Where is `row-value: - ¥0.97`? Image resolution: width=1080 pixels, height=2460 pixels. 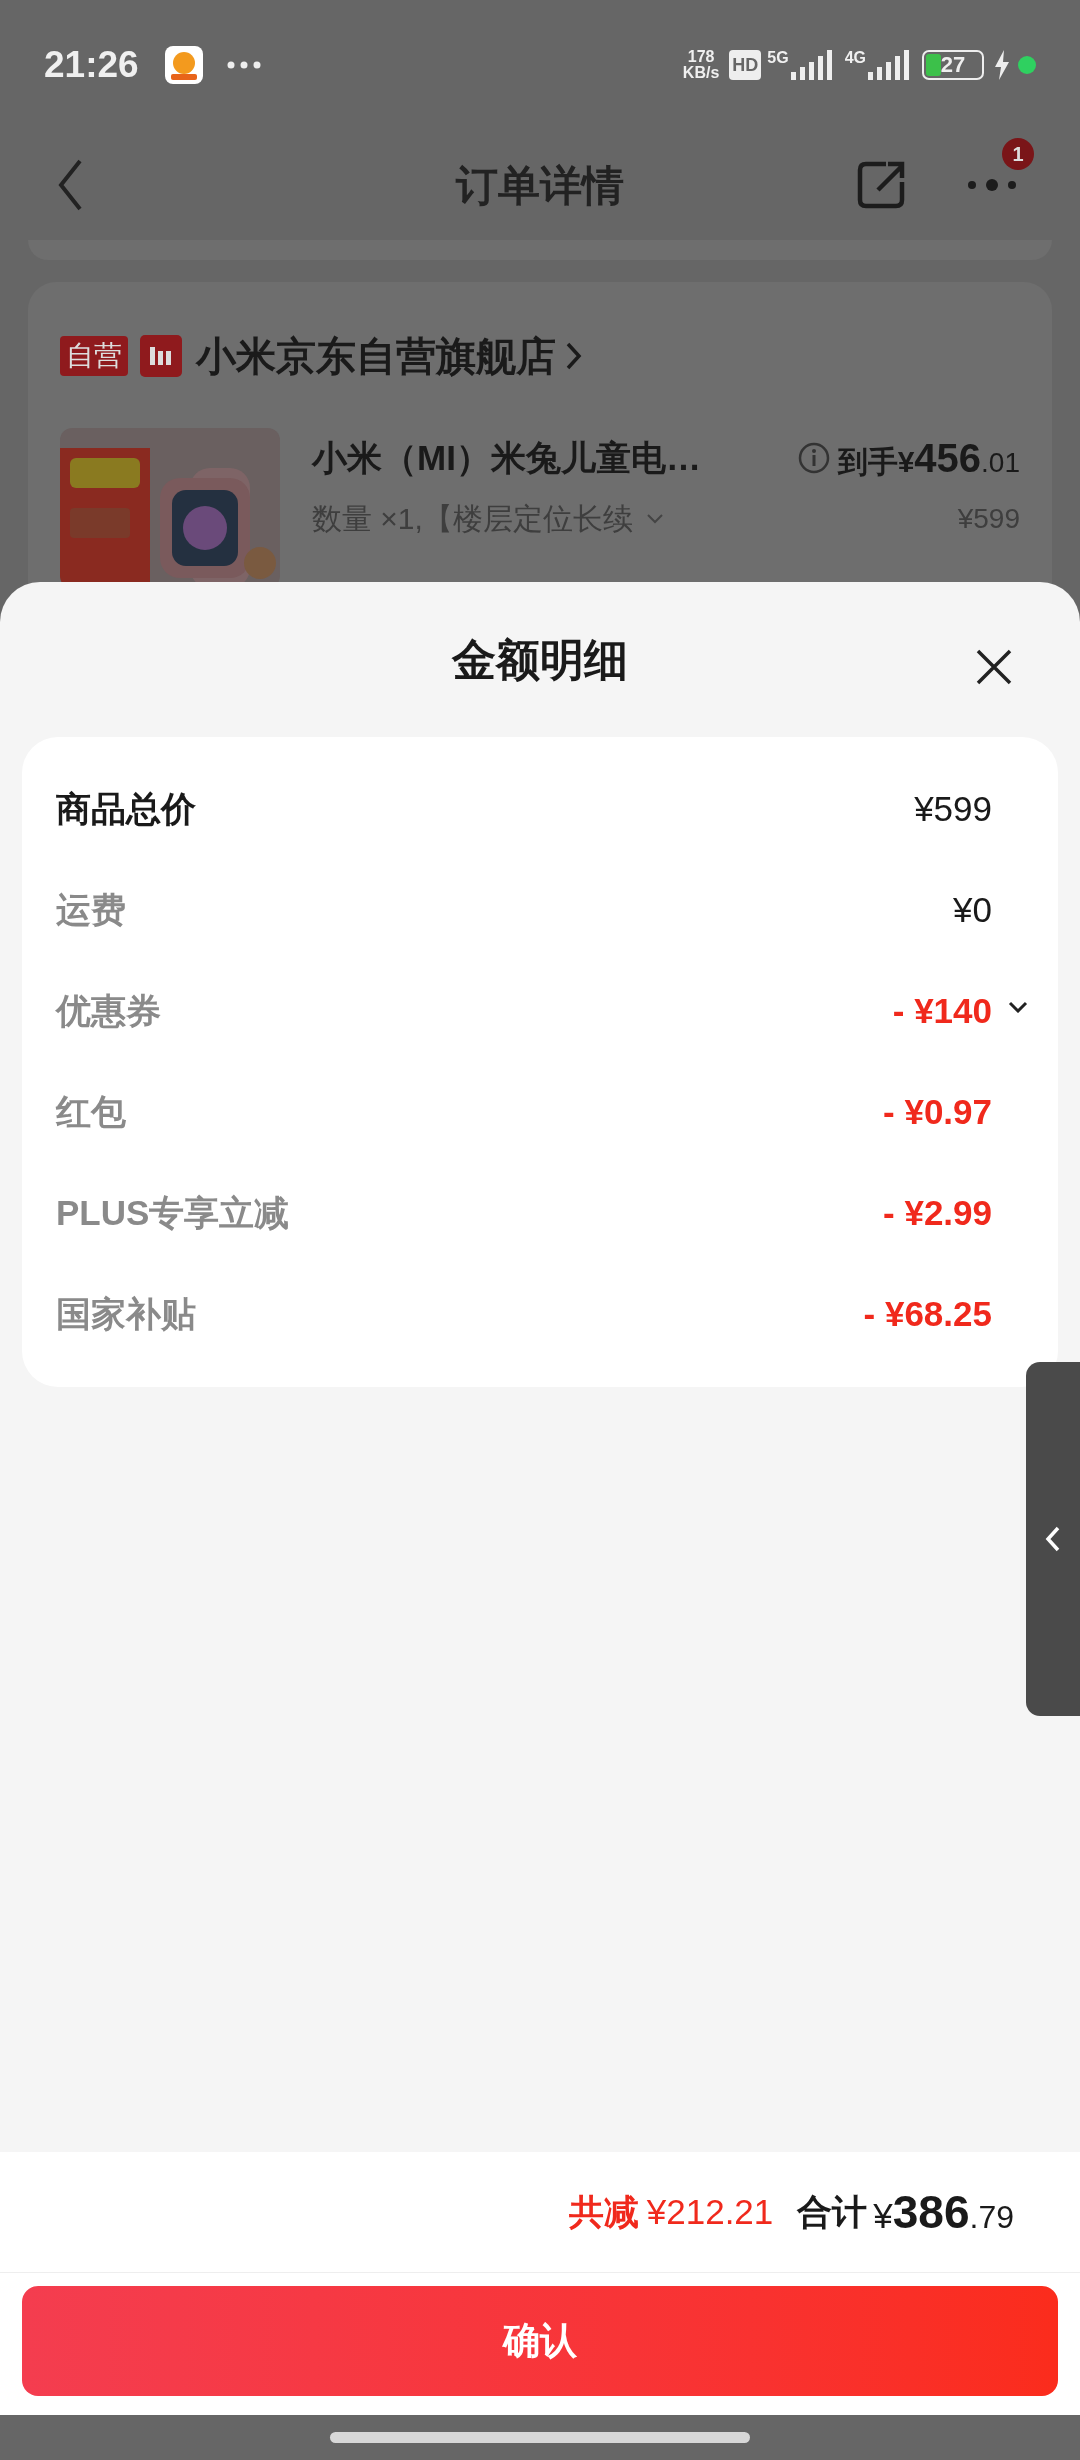 row-value: - ¥0.97 is located at coordinates (937, 1112).